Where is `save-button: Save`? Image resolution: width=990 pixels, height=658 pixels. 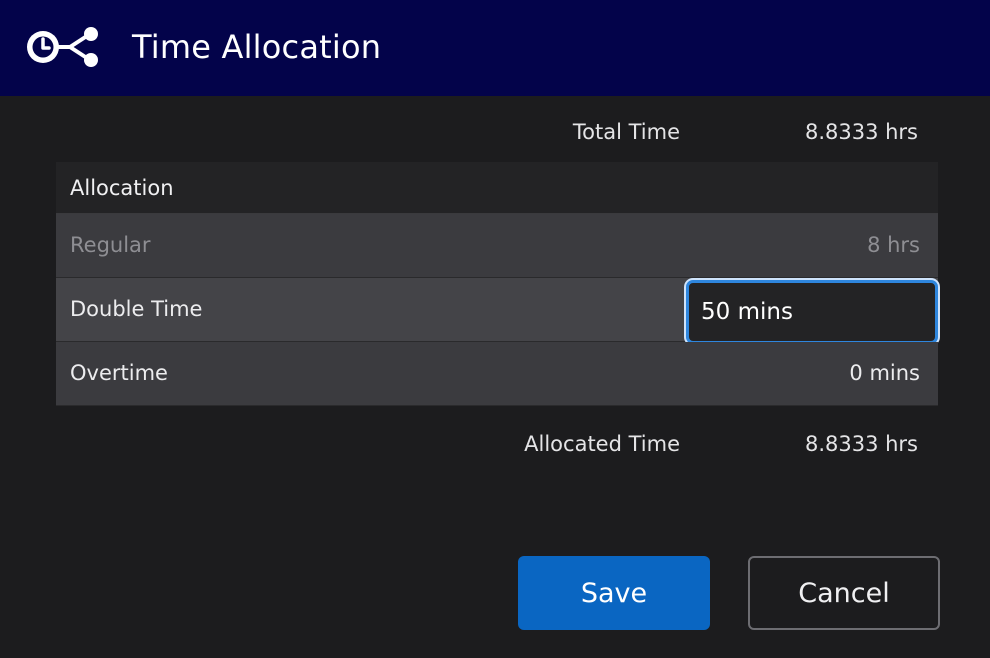 save-button: Save is located at coordinates (614, 593).